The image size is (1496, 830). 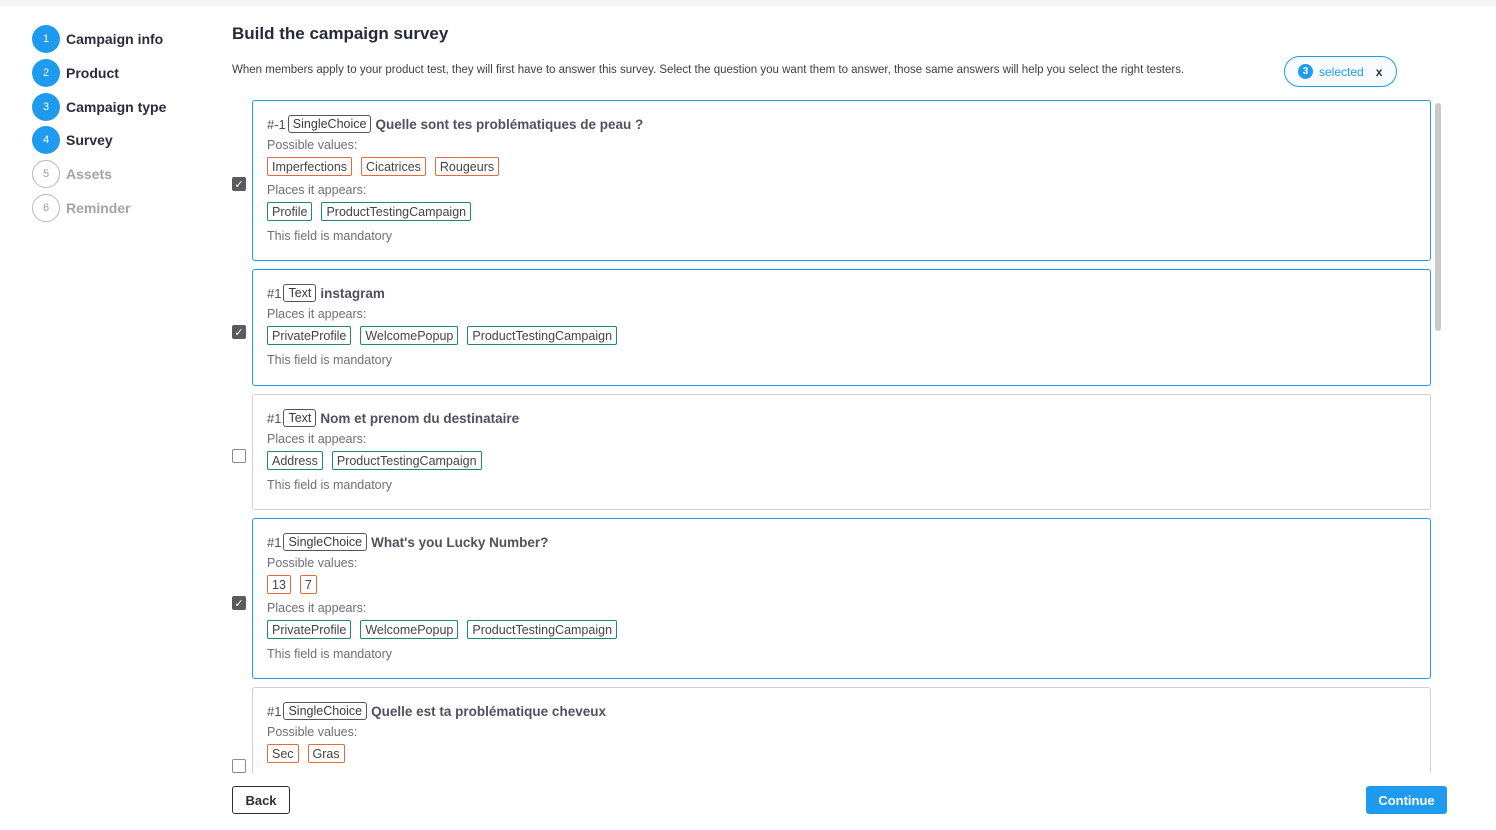 What do you see at coordinates (848, 418) in the screenshot?
I see `question-header: #1 Text Nom et prenom du destinataire` at bounding box center [848, 418].